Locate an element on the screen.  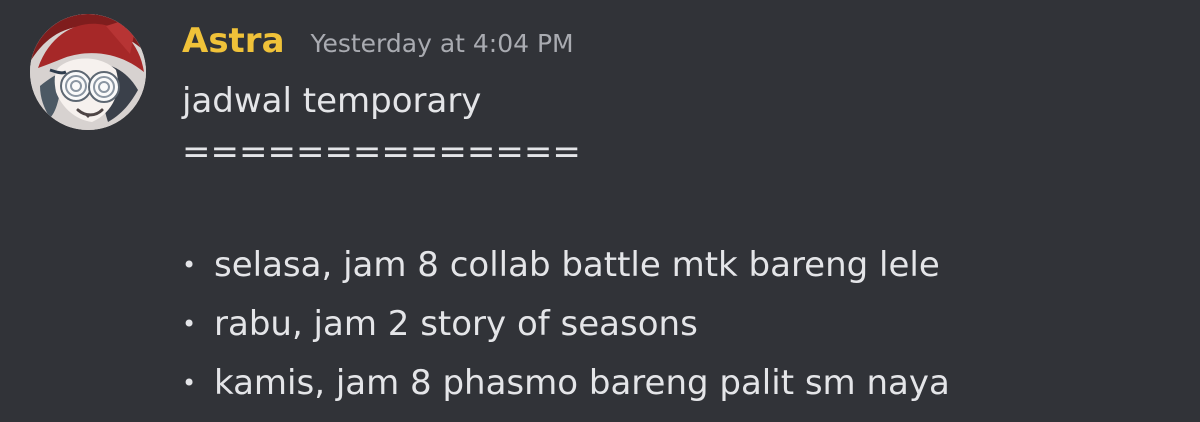
avatar is located at coordinates (88, 72).